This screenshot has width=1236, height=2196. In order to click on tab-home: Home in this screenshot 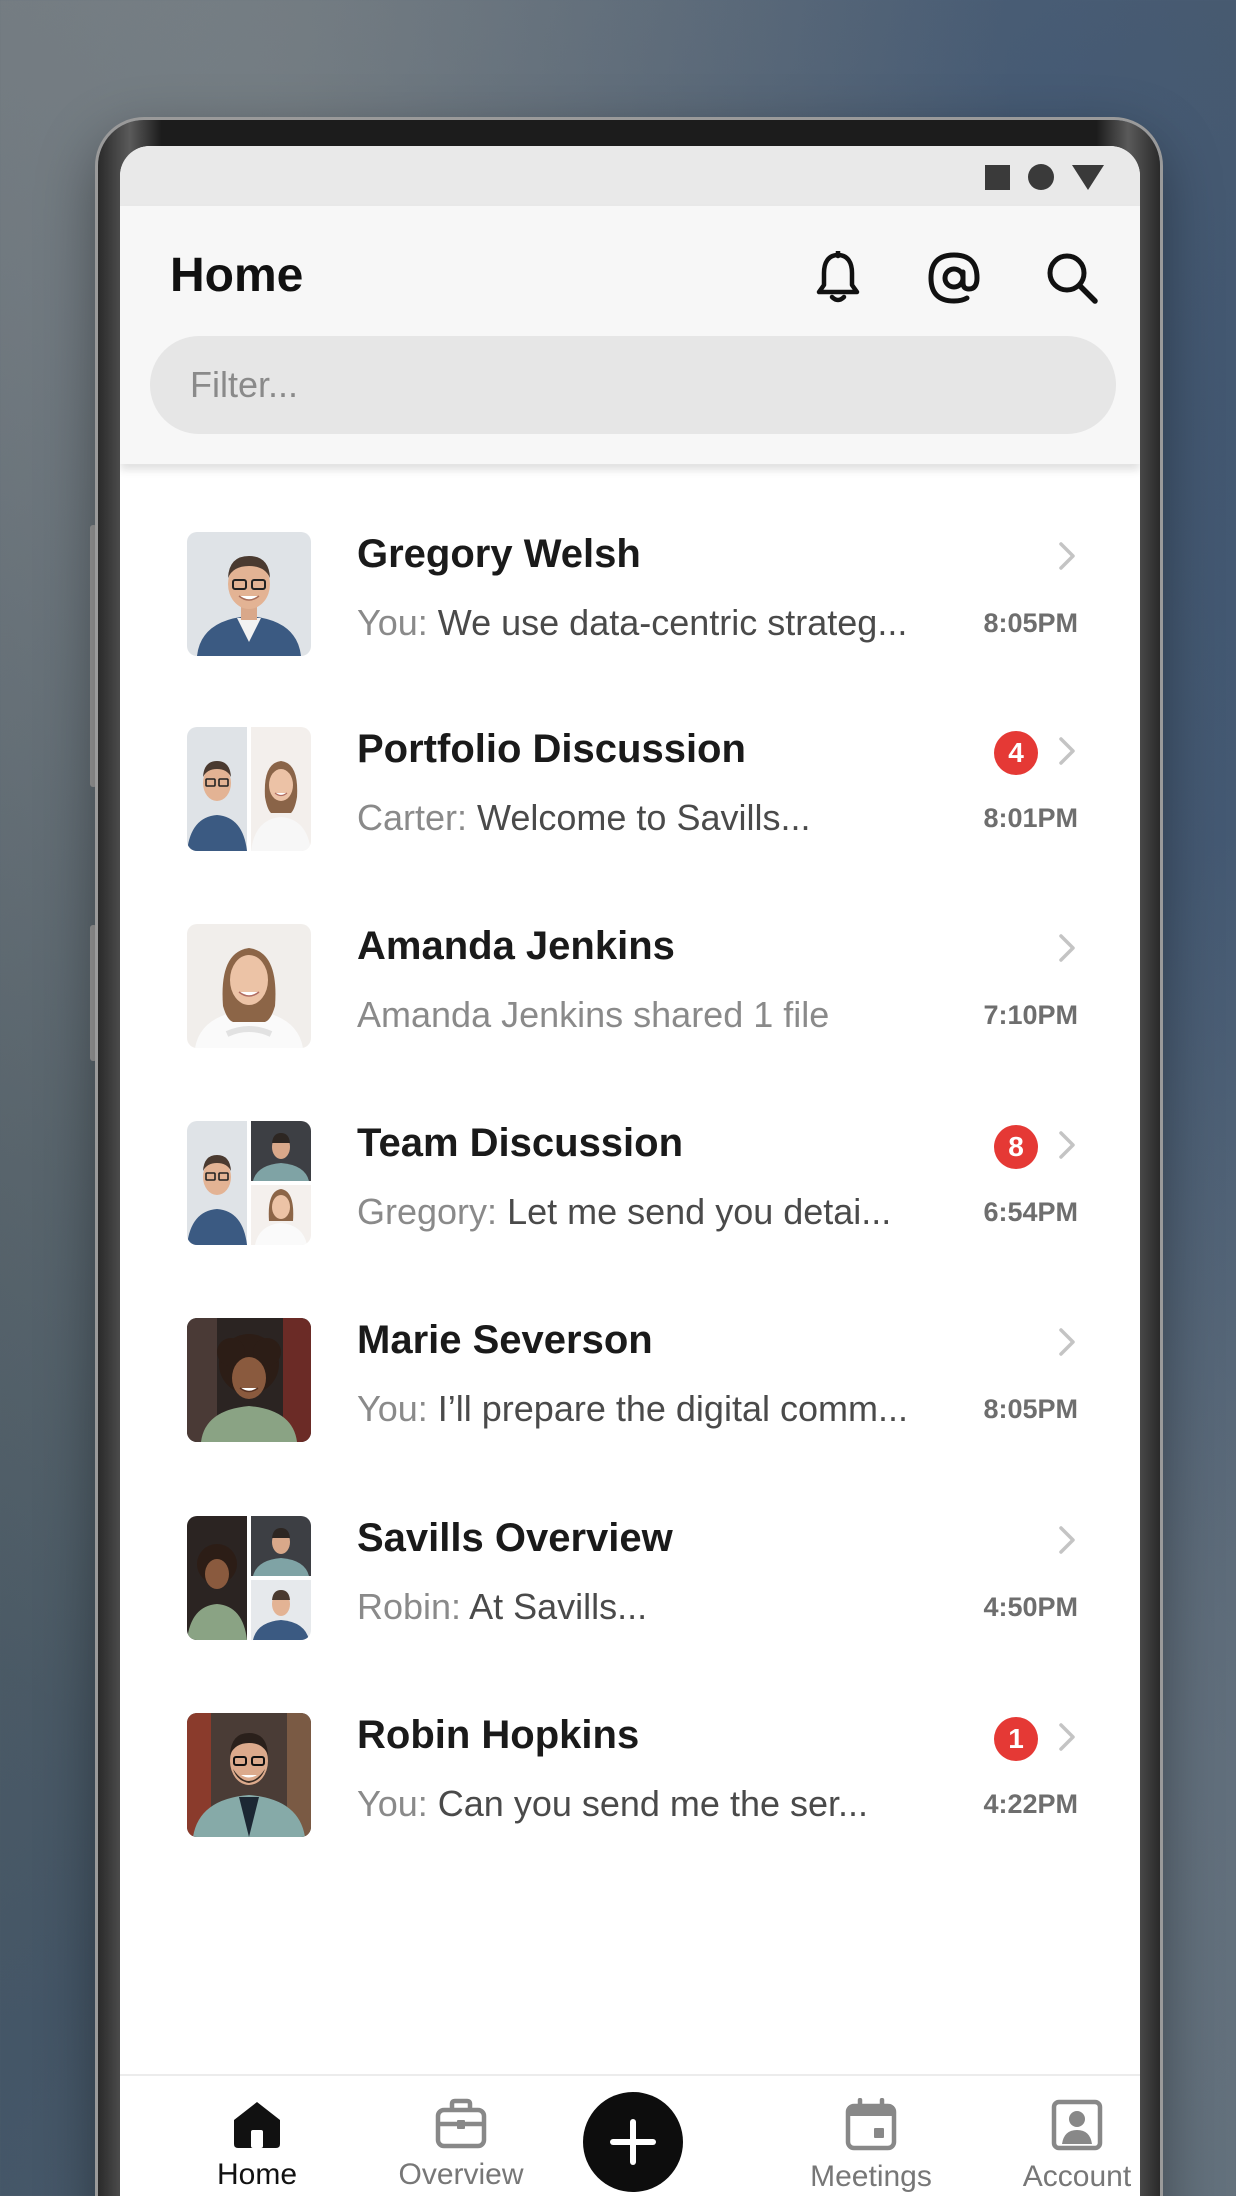, I will do `click(257, 2145)`.